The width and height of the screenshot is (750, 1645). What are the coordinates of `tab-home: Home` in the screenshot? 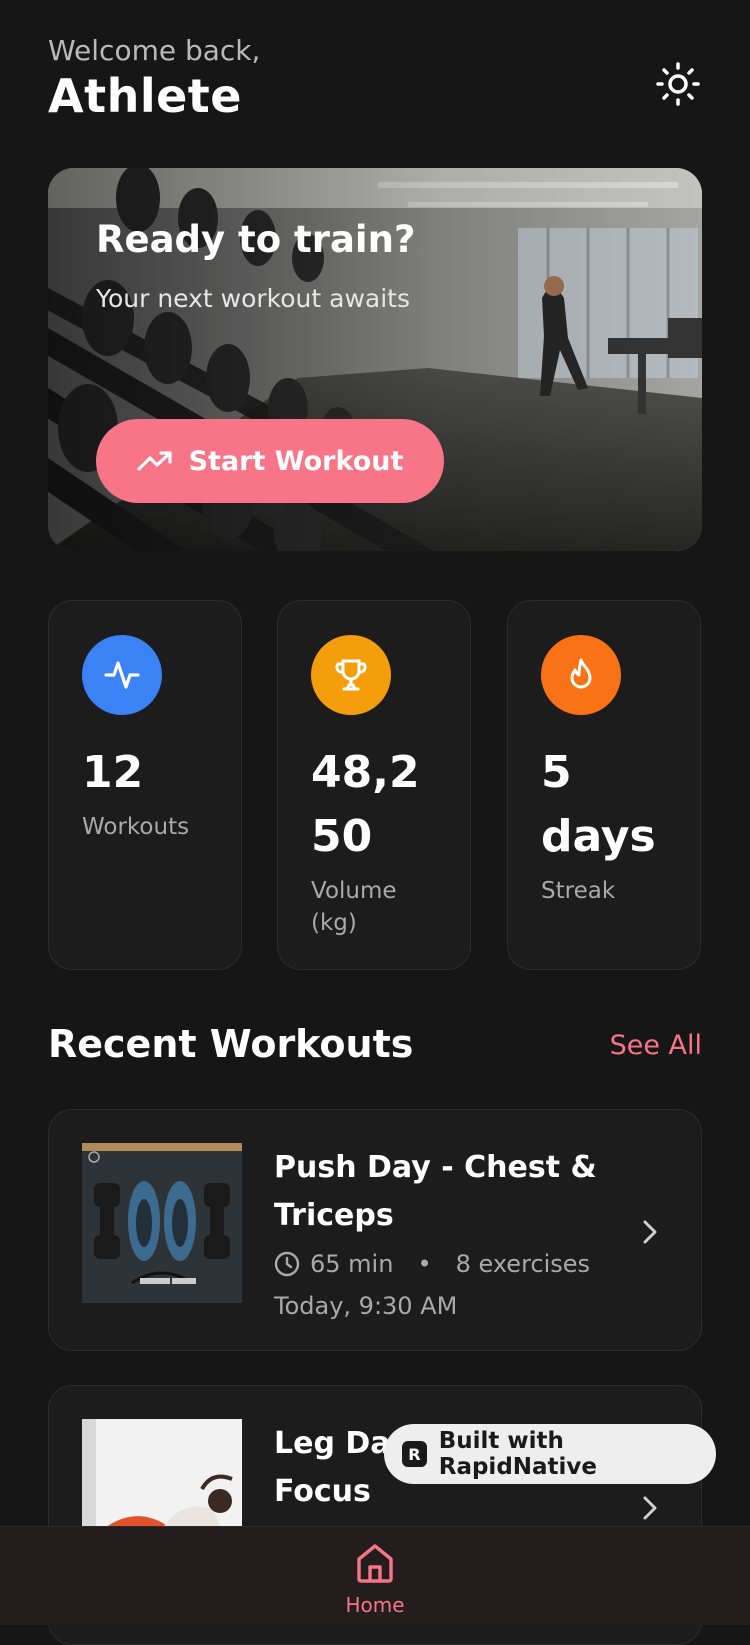 It's located at (375, 1579).